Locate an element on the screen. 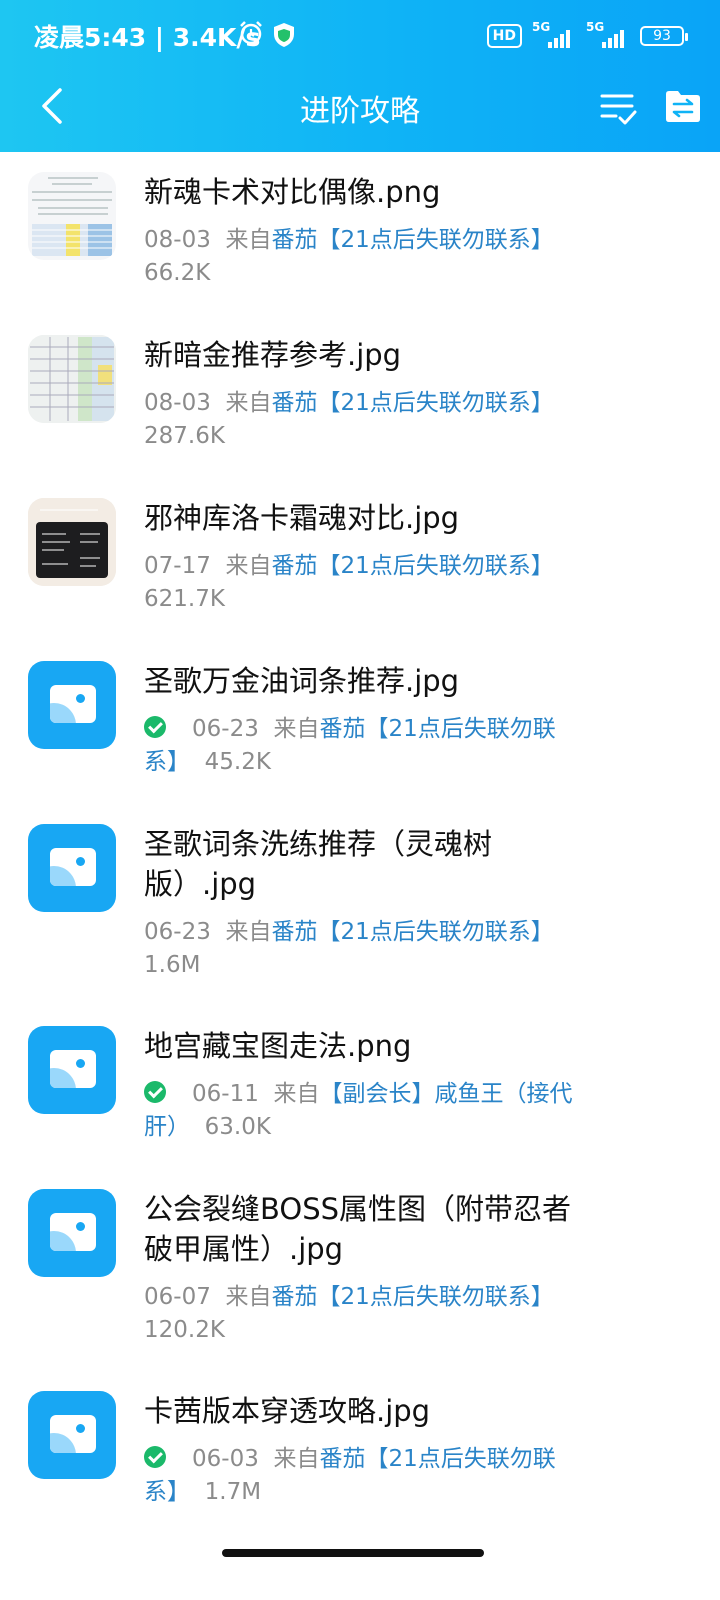 The image size is (720, 1600). list-item: 新暗金推荐参考.jpg 08-03 来自番茄【21点后失联勿联系】 287.6K is located at coordinates (360, 396).